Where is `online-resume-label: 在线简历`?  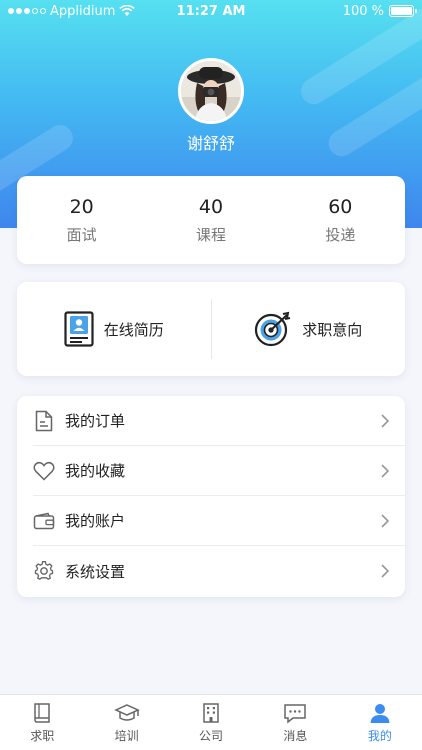
online-resume-label: 在线简历 is located at coordinates (133, 329).